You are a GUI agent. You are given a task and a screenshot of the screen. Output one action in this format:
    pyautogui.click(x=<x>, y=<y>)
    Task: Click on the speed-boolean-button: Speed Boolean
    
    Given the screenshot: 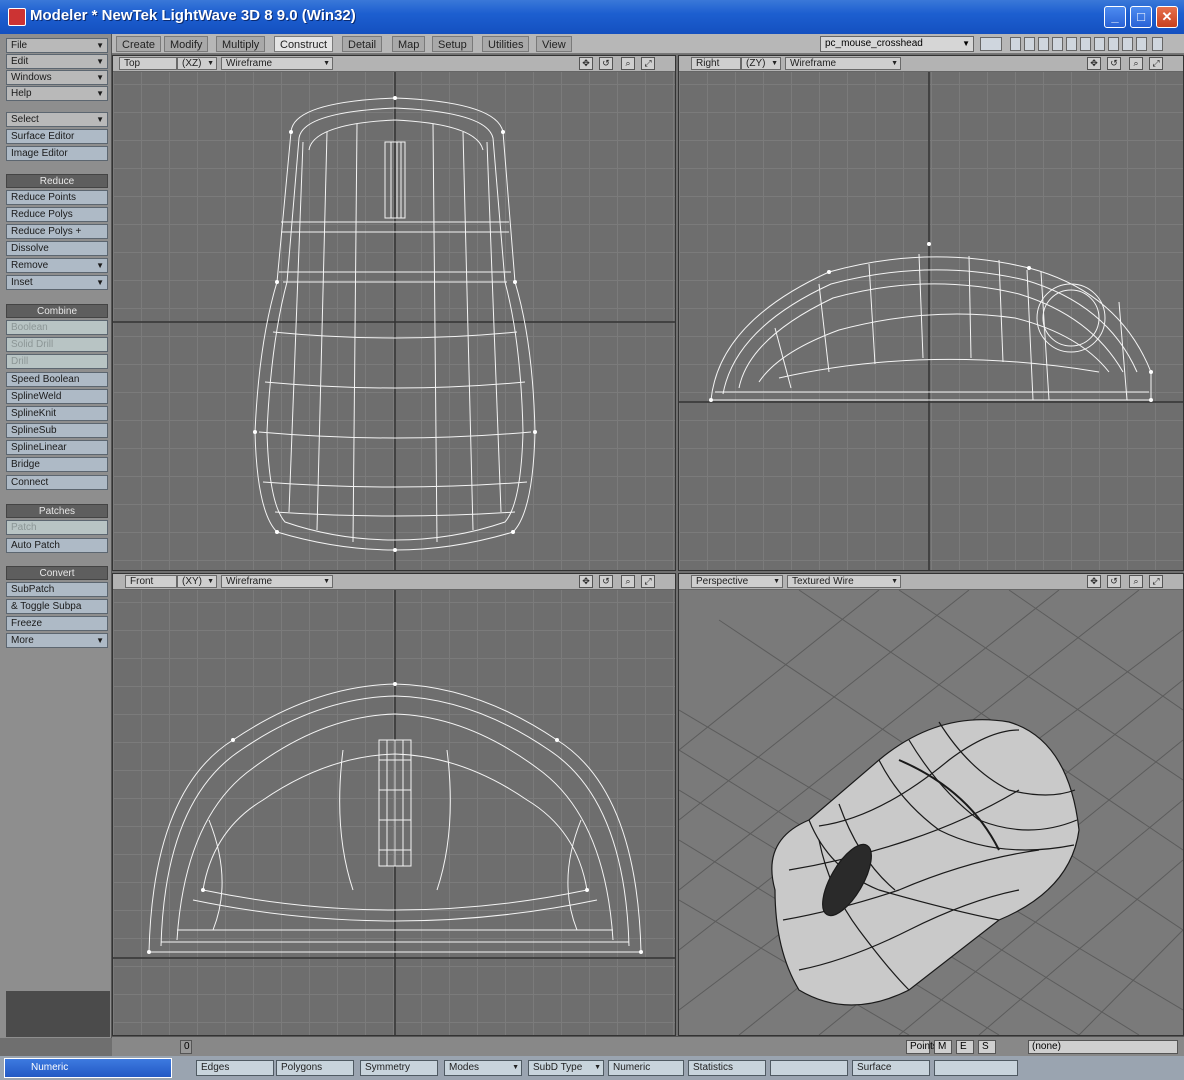 What is the action you would take?
    pyautogui.click(x=57, y=379)
    